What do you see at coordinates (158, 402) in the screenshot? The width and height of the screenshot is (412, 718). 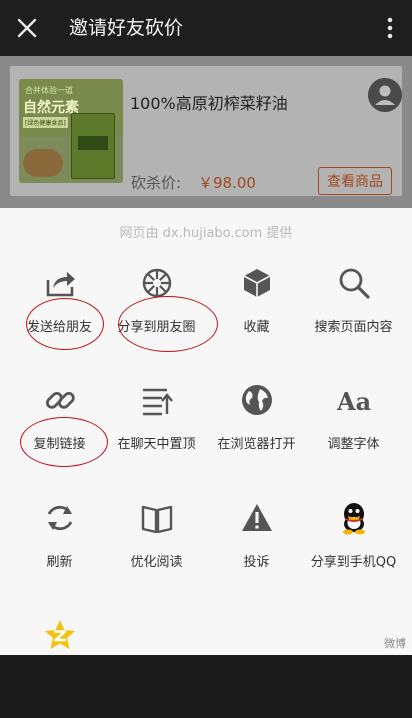 I see `pin-top-icon` at bounding box center [158, 402].